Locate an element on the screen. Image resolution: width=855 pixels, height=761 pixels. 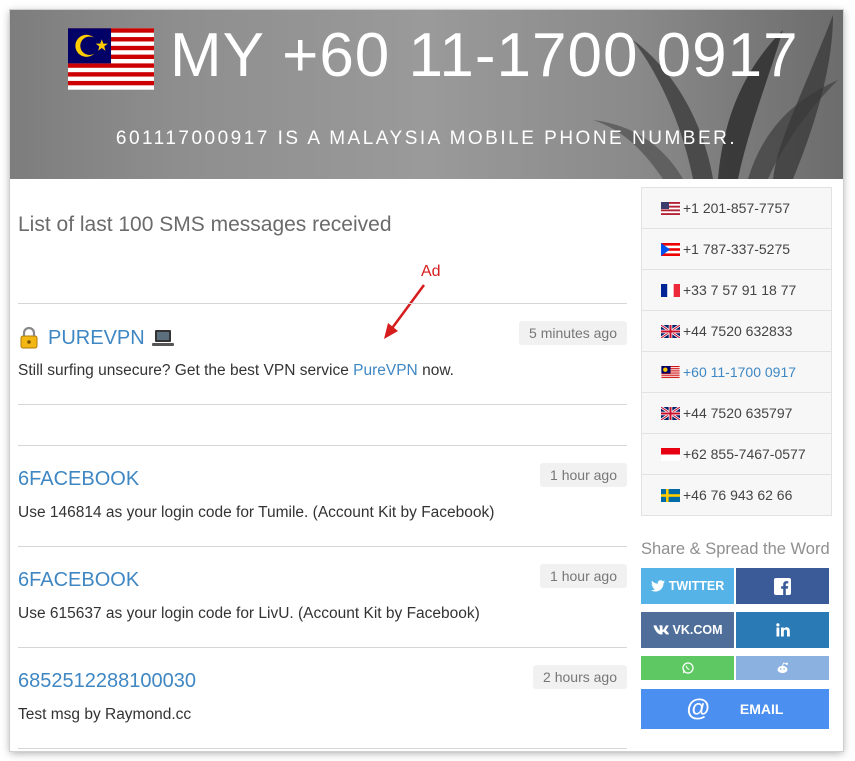
laptop-icon is located at coordinates (162, 338).